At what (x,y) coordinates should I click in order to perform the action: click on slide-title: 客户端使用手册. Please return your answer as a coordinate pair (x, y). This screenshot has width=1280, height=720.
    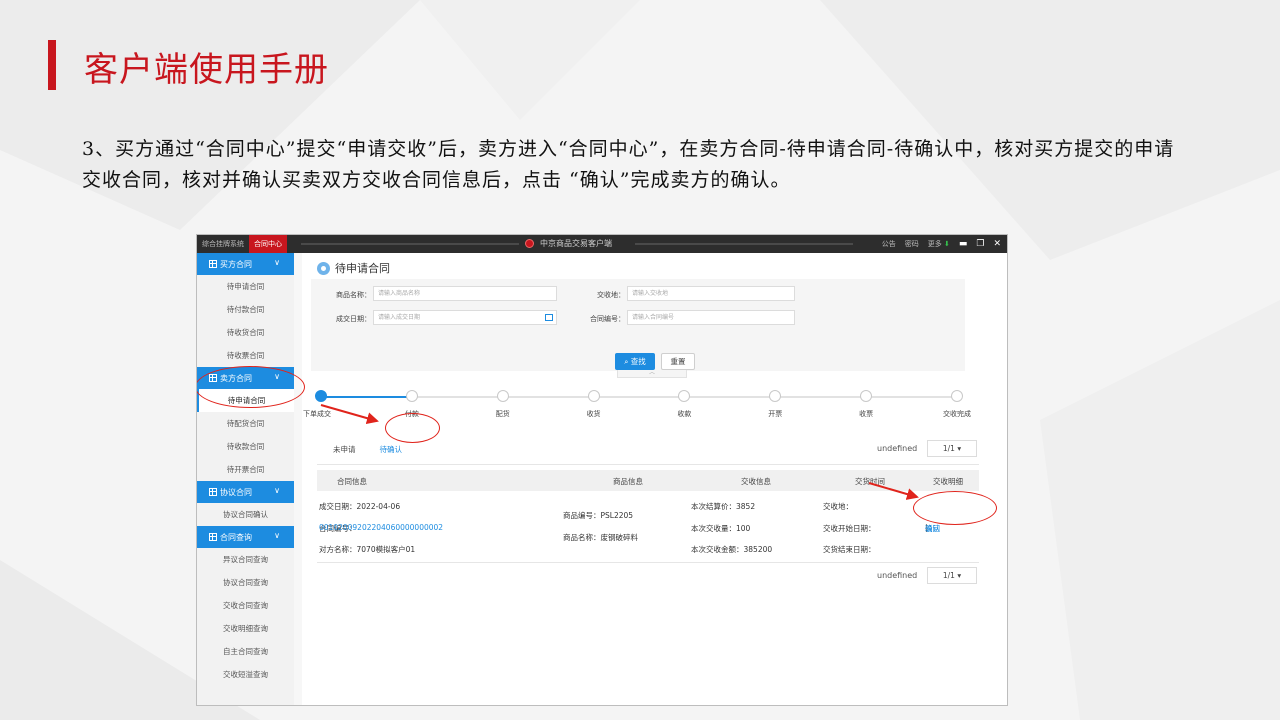
    Looking at the image, I should click on (206, 70).